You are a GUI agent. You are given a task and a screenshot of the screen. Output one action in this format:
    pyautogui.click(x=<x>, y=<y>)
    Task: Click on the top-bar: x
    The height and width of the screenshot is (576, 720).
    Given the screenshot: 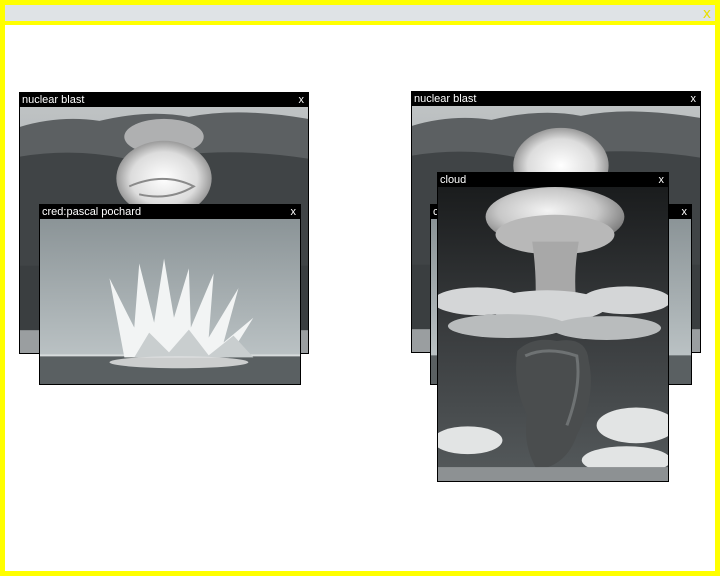 What is the action you would take?
    pyautogui.click(x=360, y=15)
    